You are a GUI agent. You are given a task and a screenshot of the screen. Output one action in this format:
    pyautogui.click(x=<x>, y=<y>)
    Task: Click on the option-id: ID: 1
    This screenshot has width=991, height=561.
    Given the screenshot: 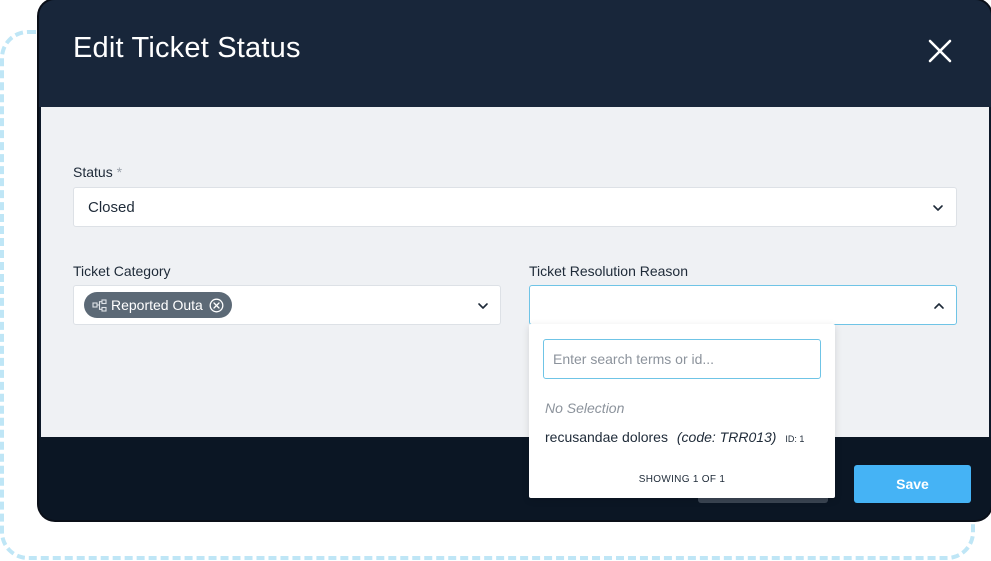 What is the action you would take?
    pyautogui.click(x=795, y=439)
    